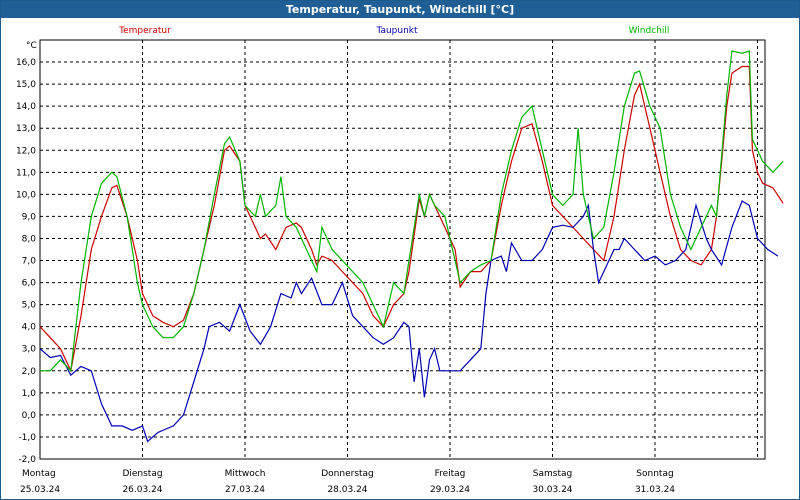 This screenshot has width=800, height=500. I want to click on x-tick-day: Dienstag, so click(142, 474).